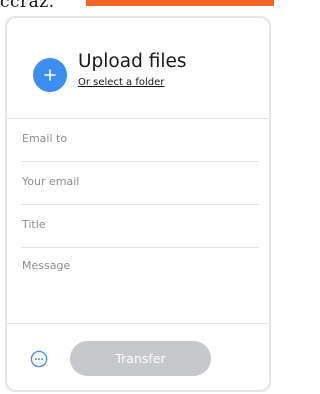 Image resolution: width=320 pixels, height=394 pixels. What do you see at coordinates (51, 181) in the screenshot?
I see `your-email-placeholder: Your email` at bounding box center [51, 181].